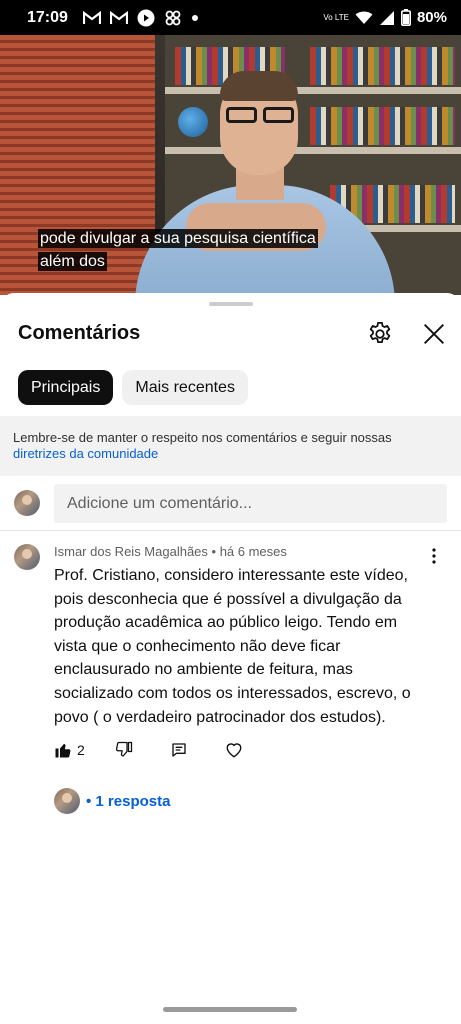  I want to click on dislike-button, so click(124, 750).